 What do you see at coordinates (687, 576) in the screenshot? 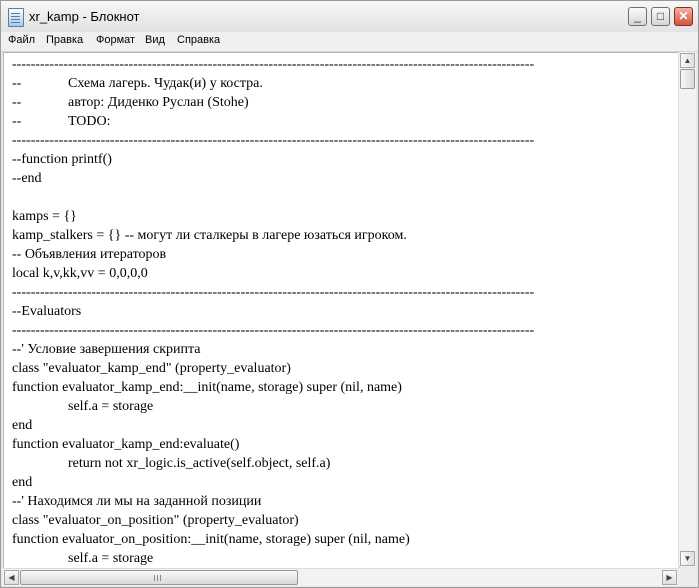
I see `size-grip` at bounding box center [687, 576].